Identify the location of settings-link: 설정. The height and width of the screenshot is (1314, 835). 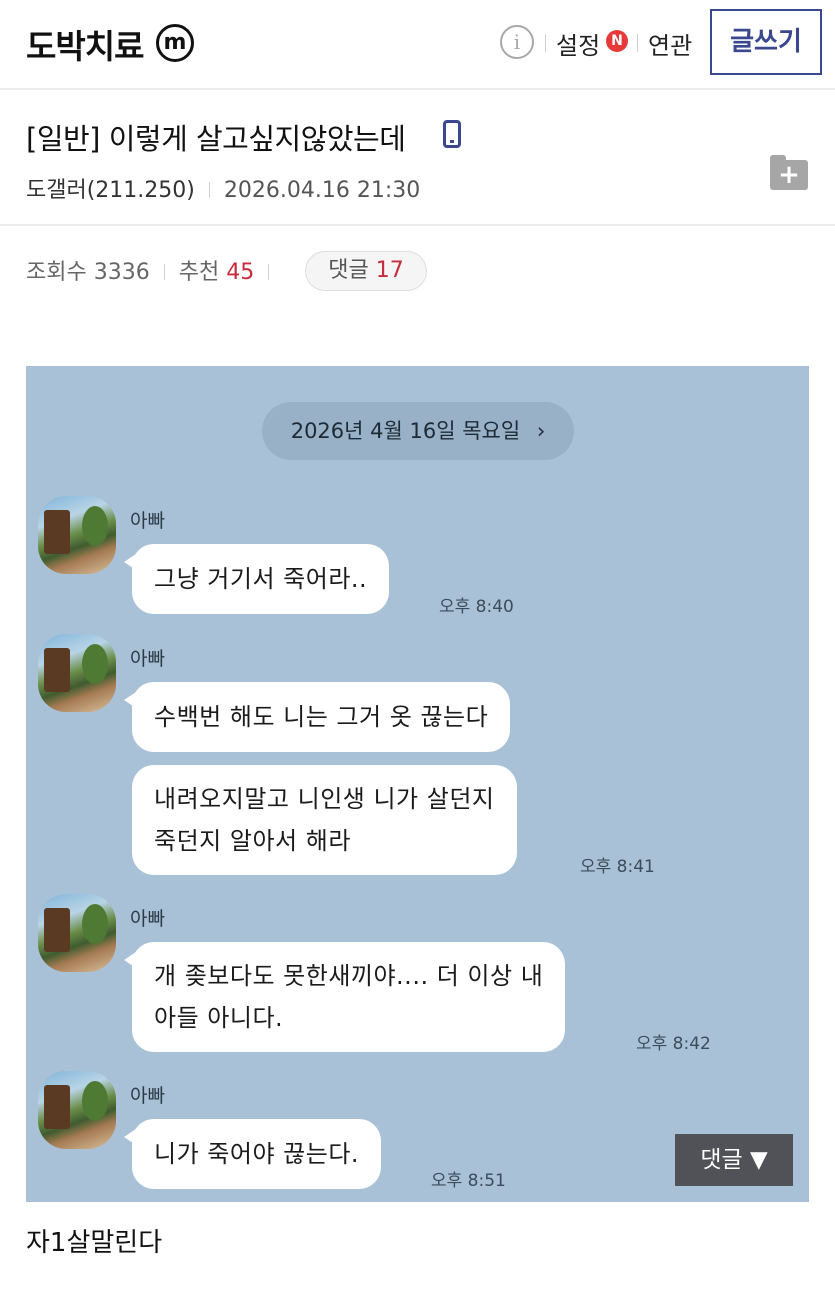
(578, 43).